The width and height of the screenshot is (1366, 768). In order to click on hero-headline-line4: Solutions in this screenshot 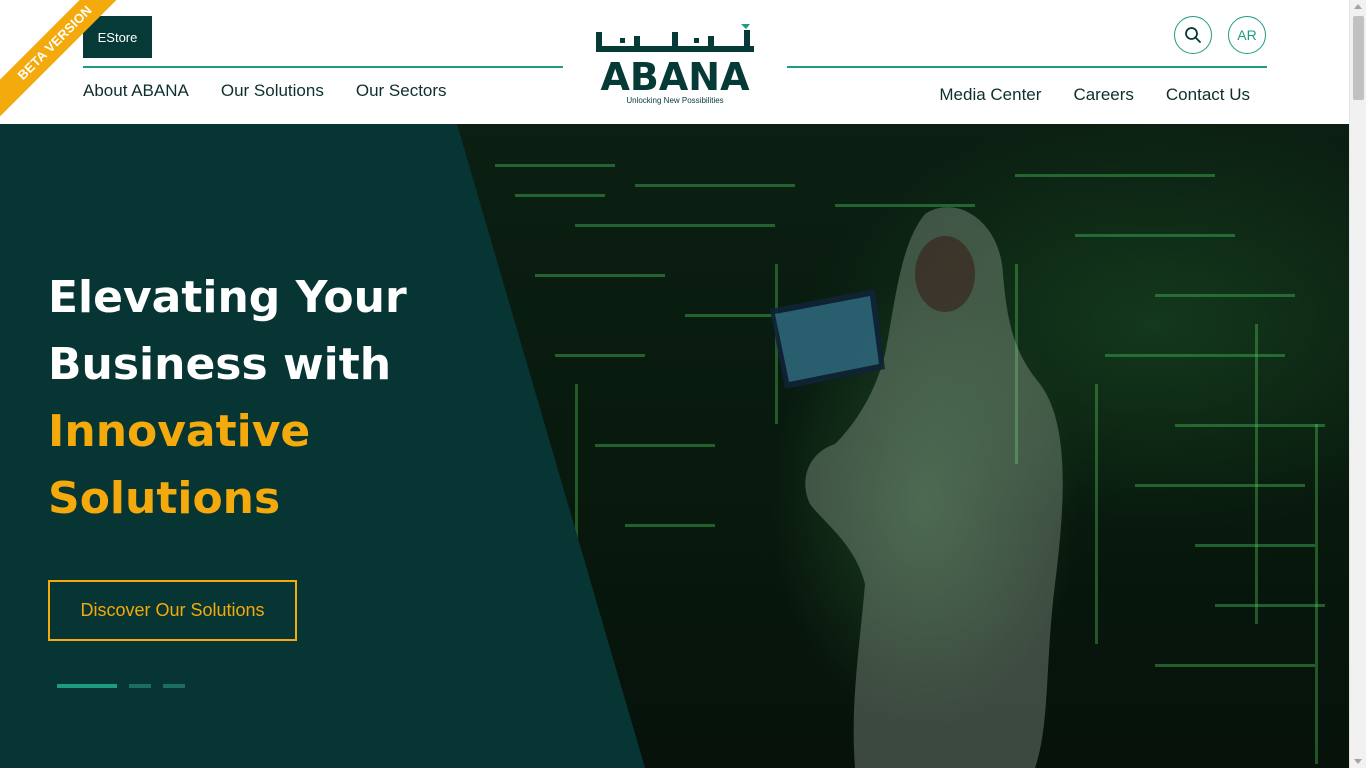, I will do `click(164, 498)`.